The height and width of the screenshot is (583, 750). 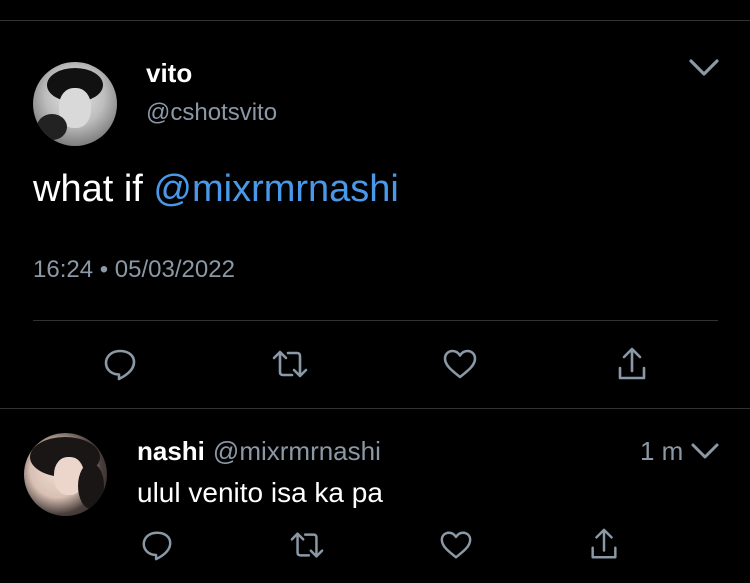 What do you see at coordinates (661, 451) in the screenshot?
I see `reply-time: 1 m` at bounding box center [661, 451].